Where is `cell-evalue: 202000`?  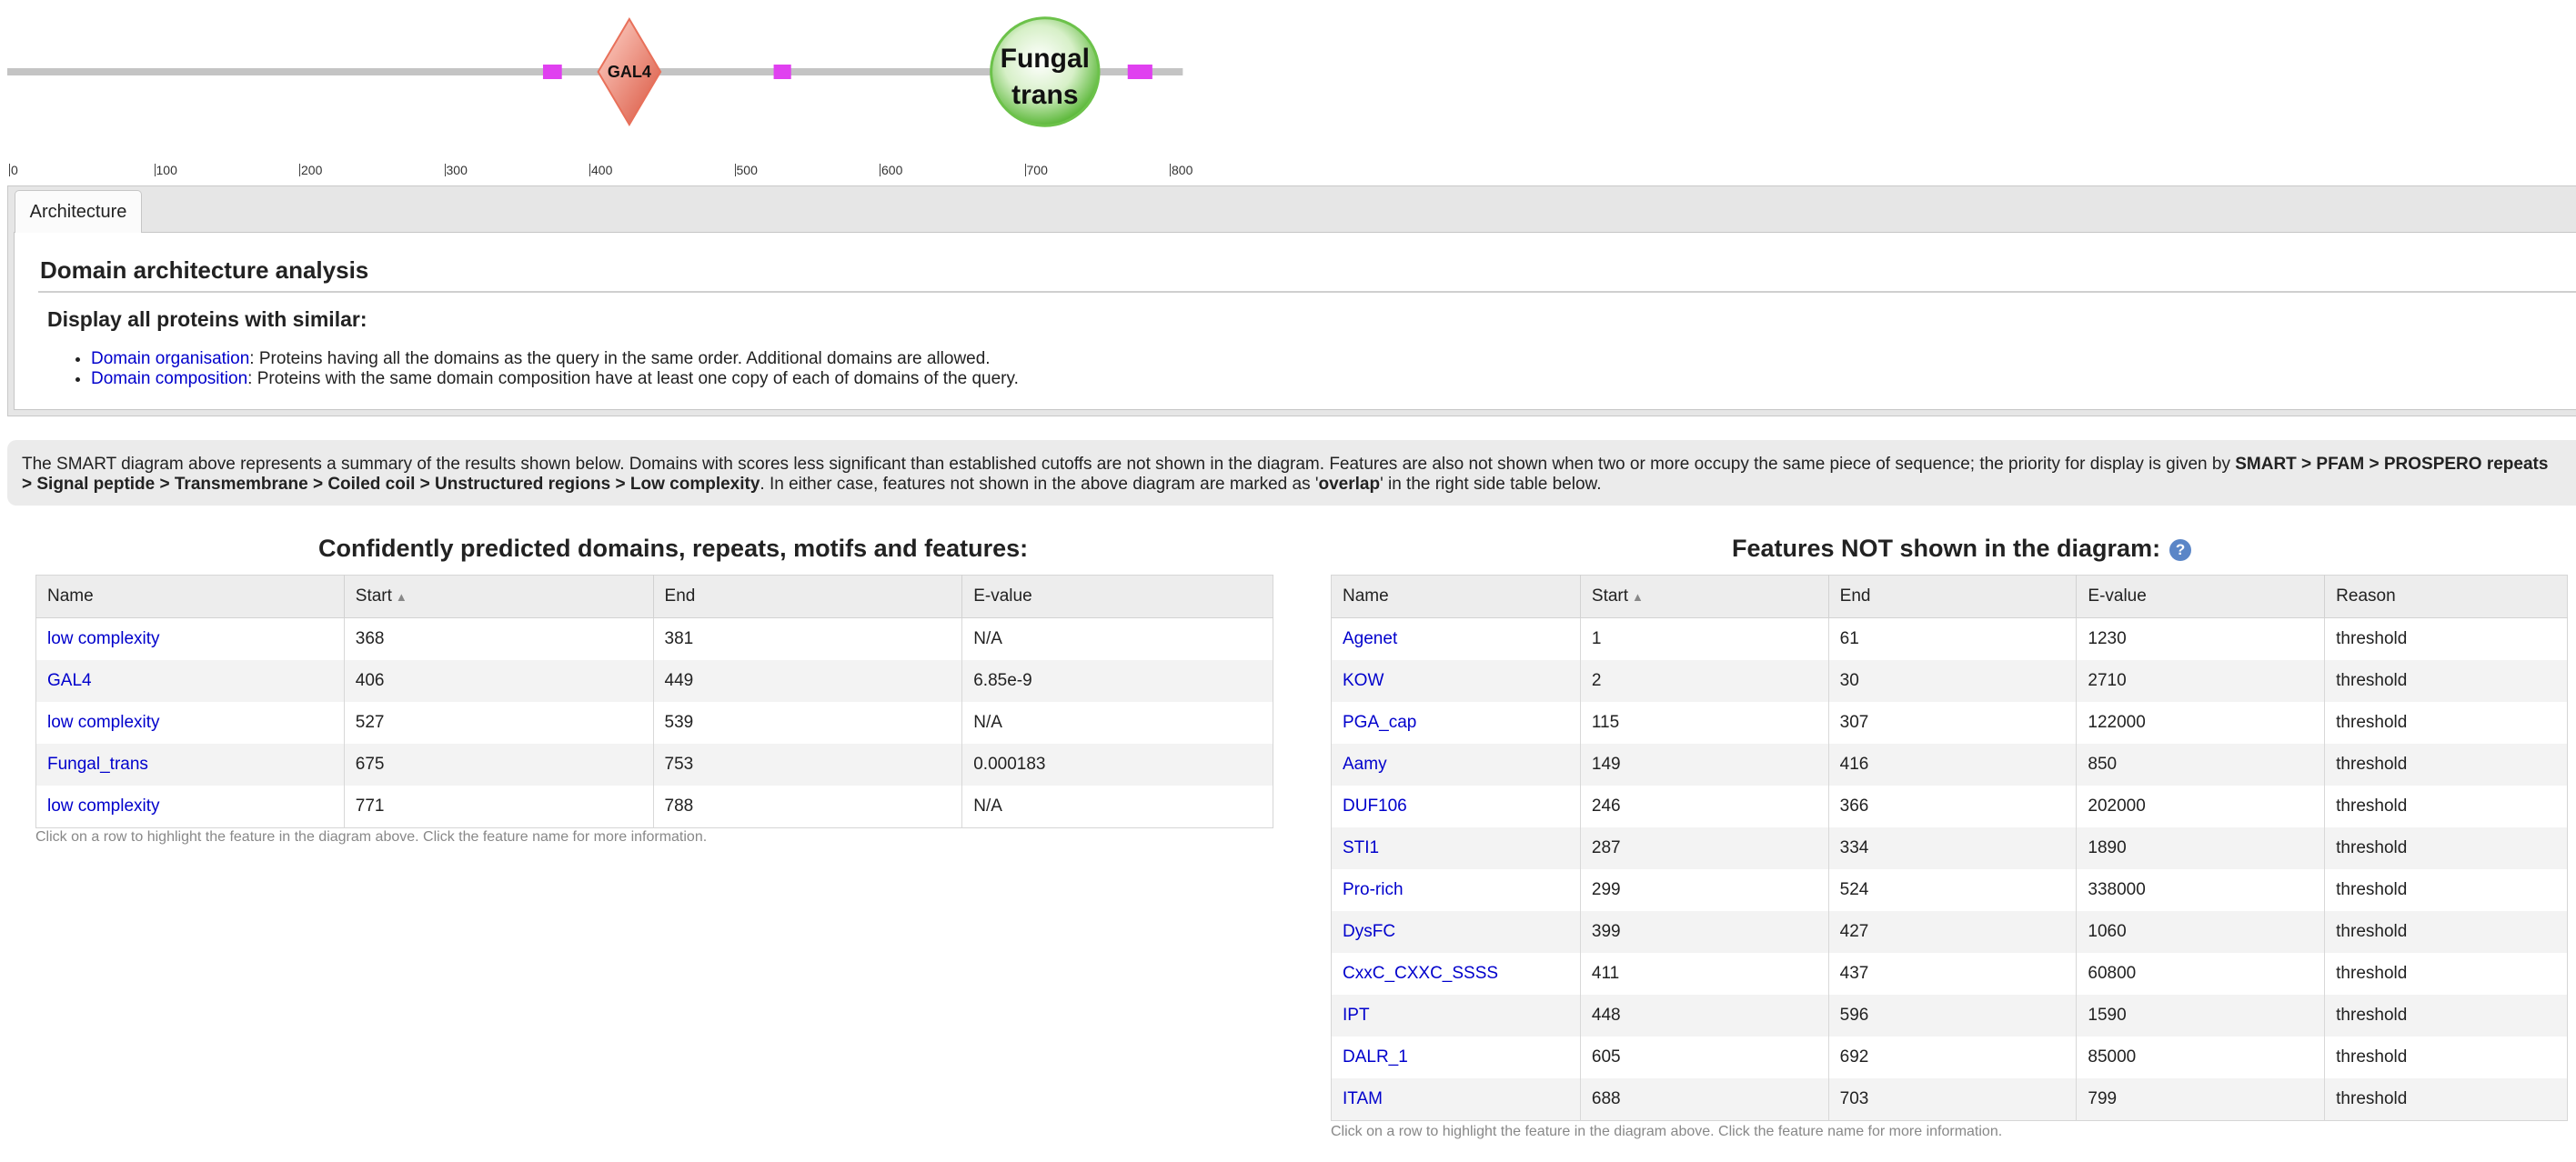 cell-evalue: 202000 is located at coordinates (2200, 807).